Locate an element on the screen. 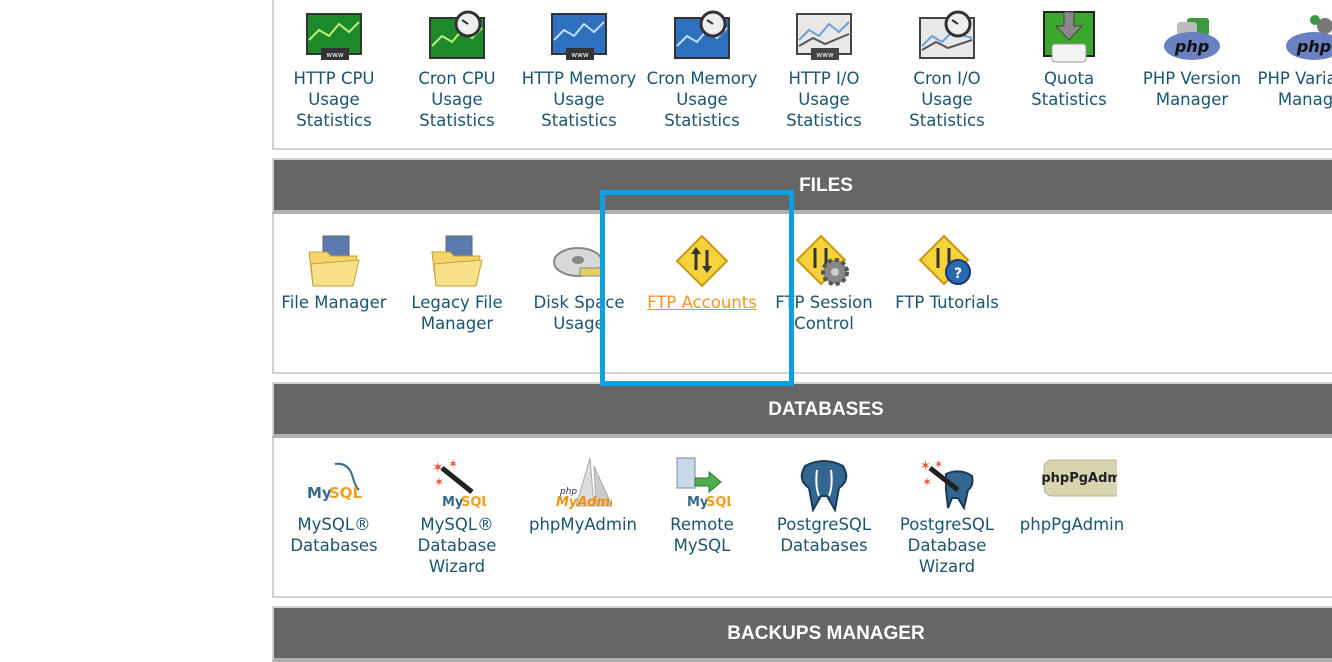 This screenshot has width=1332, height=662. files-item-ftp-session-control: FTP Session Control is located at coordinates (824, 284).